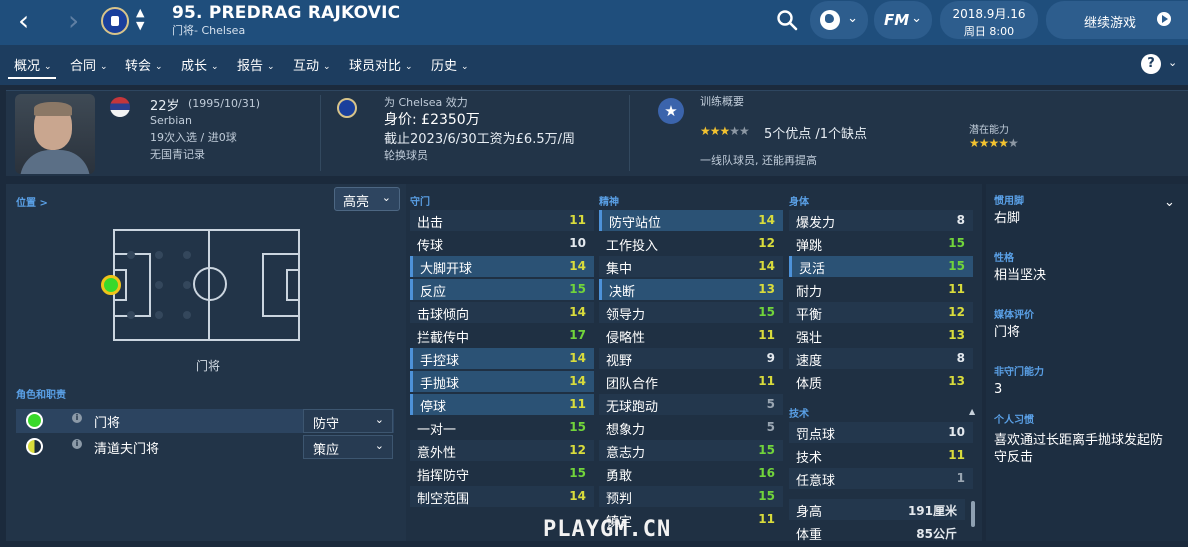 The image size is (1188, 547). Describe the element at coordinates (1020, 275) in the screenshot. I see `personality-value: 相当坚决` at that location.